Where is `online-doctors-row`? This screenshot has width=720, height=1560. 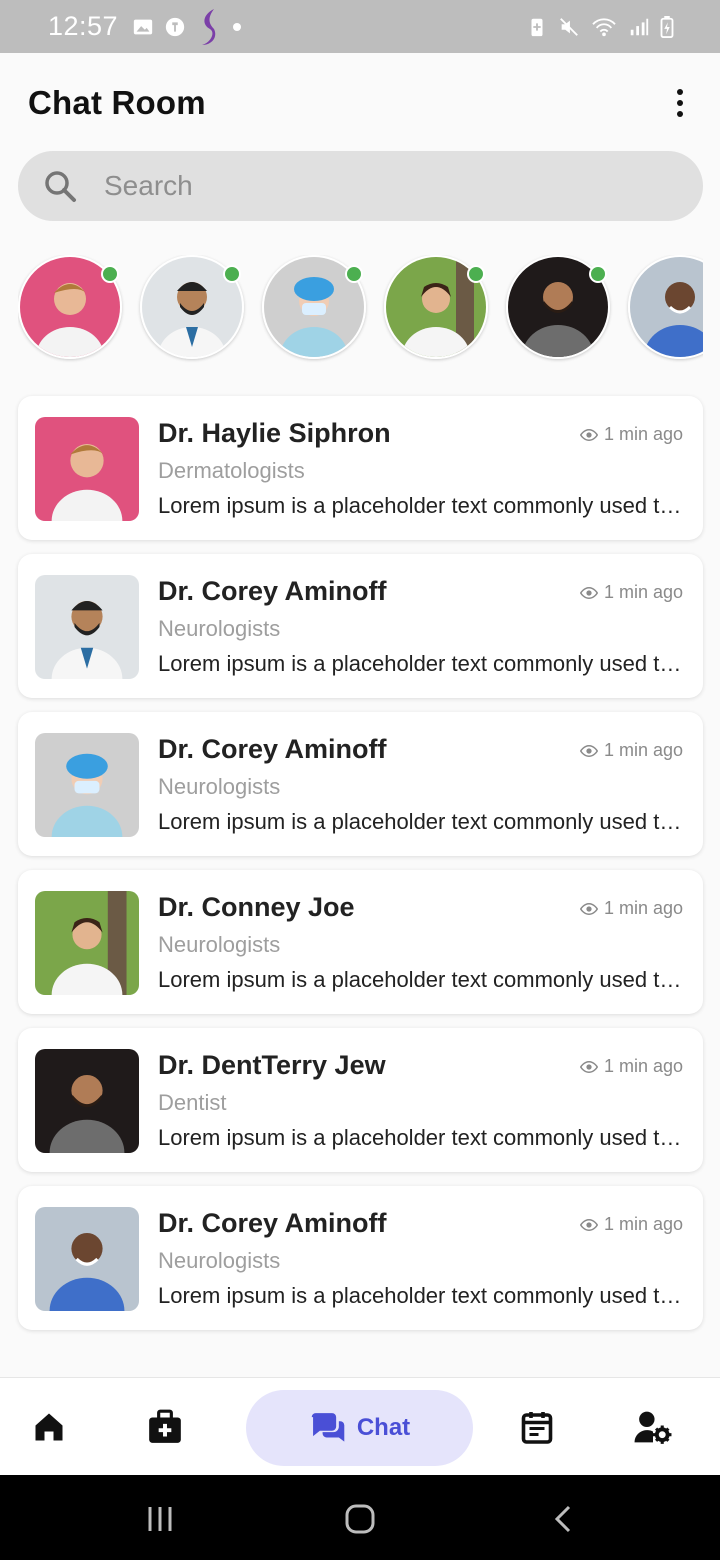
online-doctors-row is located at coordinates (360, 309).